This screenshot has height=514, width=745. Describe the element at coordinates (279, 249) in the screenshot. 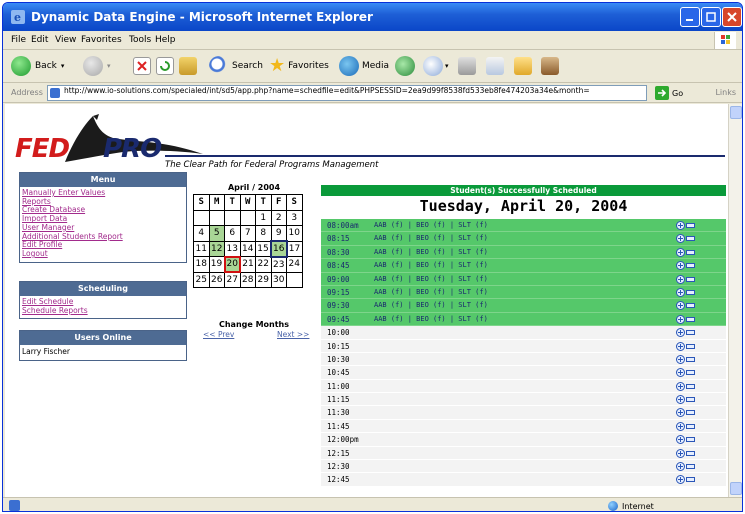

I see `calendar-day: 16` at that location.